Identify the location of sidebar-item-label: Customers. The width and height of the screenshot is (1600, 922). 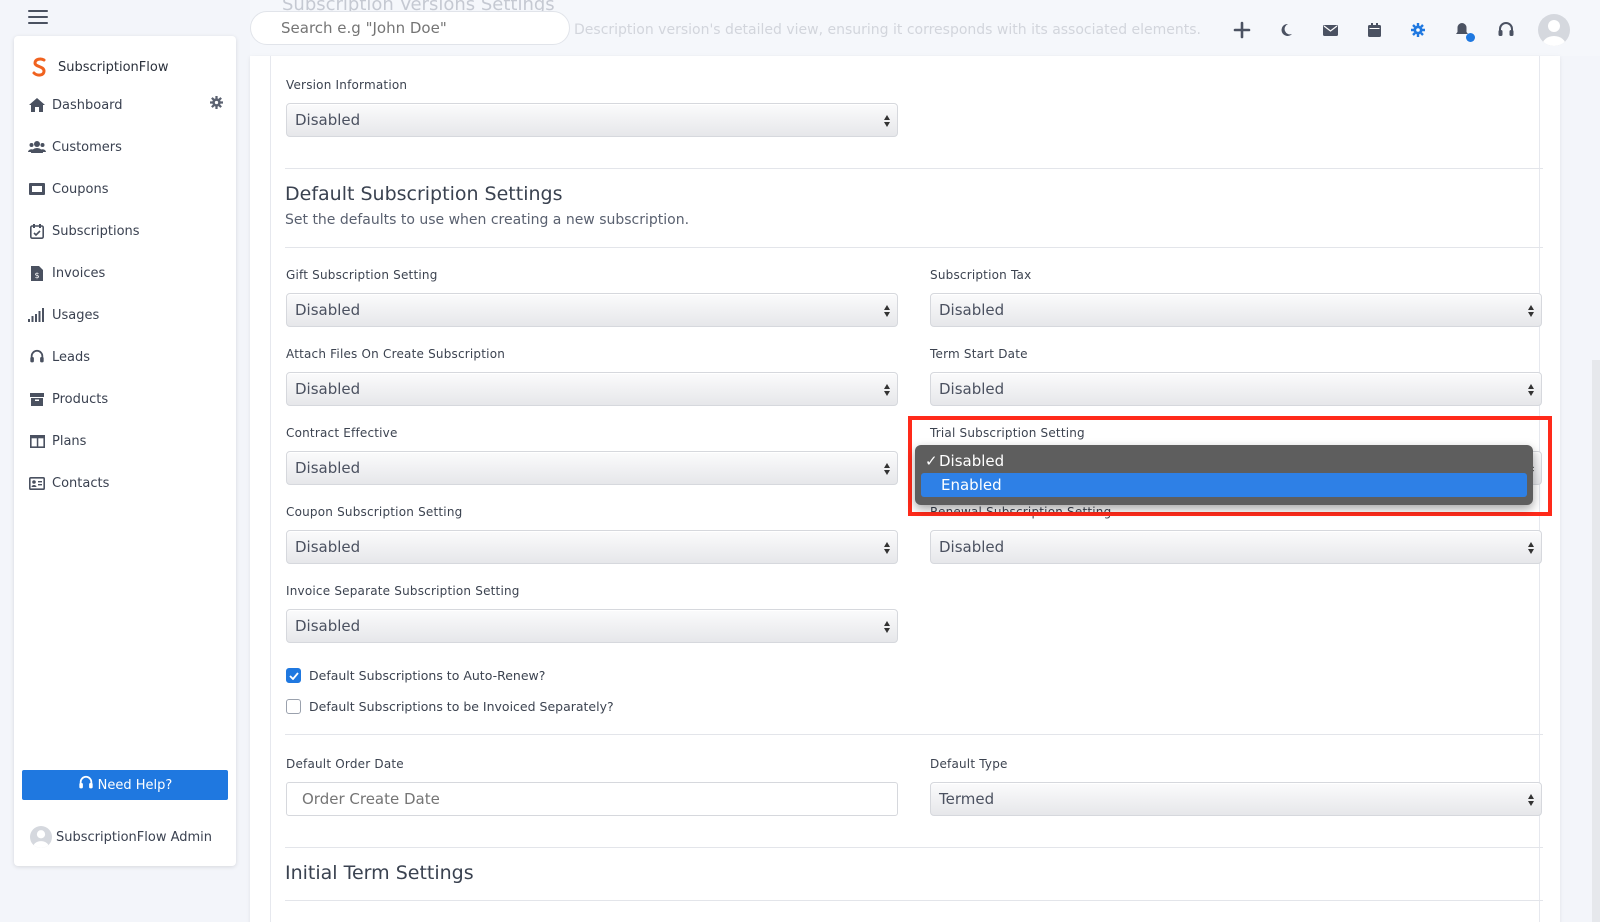
(87, 147).